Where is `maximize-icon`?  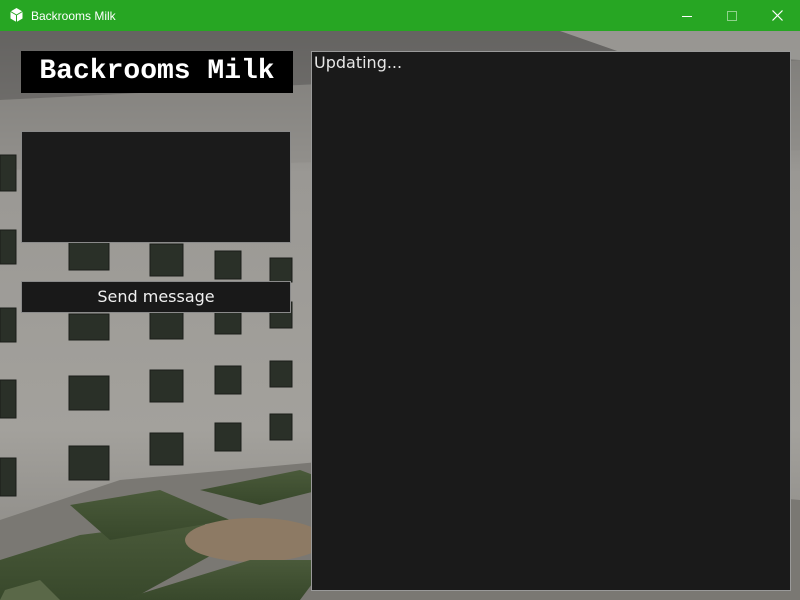 maximize-icon is located at coordinates (732, 15).